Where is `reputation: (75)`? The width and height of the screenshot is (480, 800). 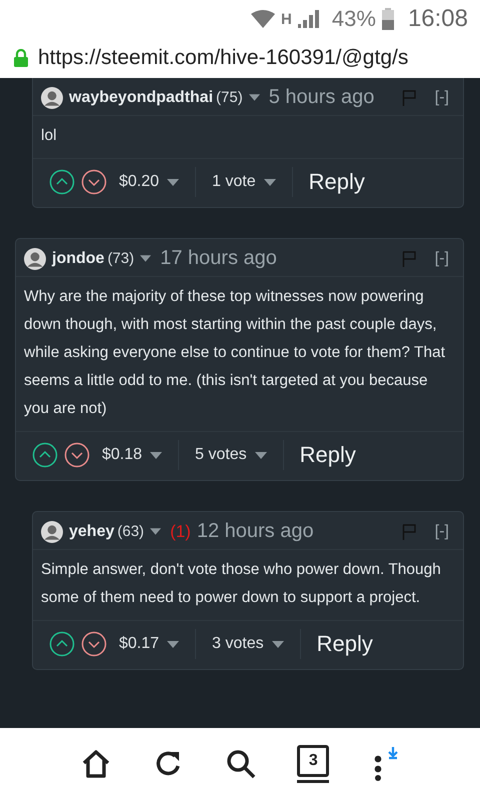
reputation: (75) is located at coordinates (229, 97).